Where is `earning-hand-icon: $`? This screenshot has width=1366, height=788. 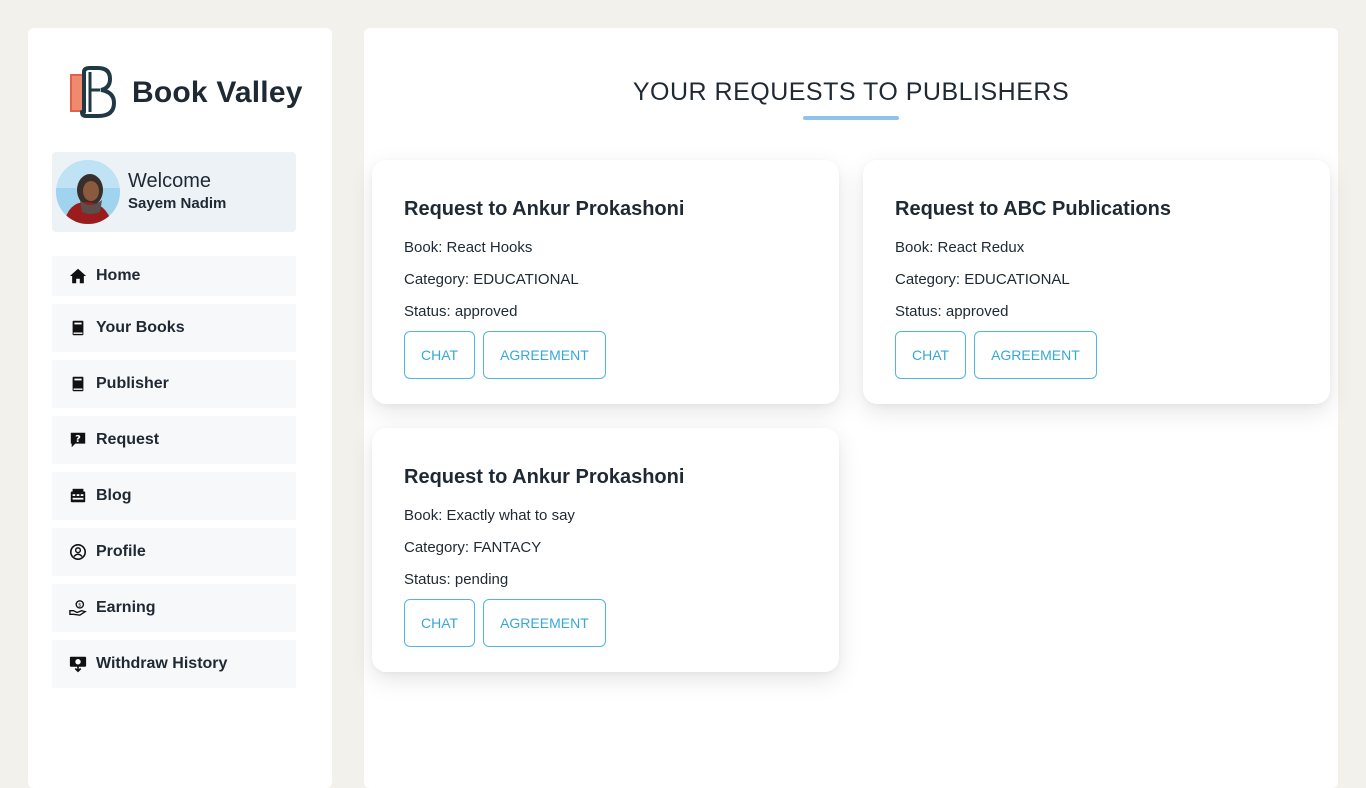
earning-hand-icon: $ is located at coordinates (78, 608).